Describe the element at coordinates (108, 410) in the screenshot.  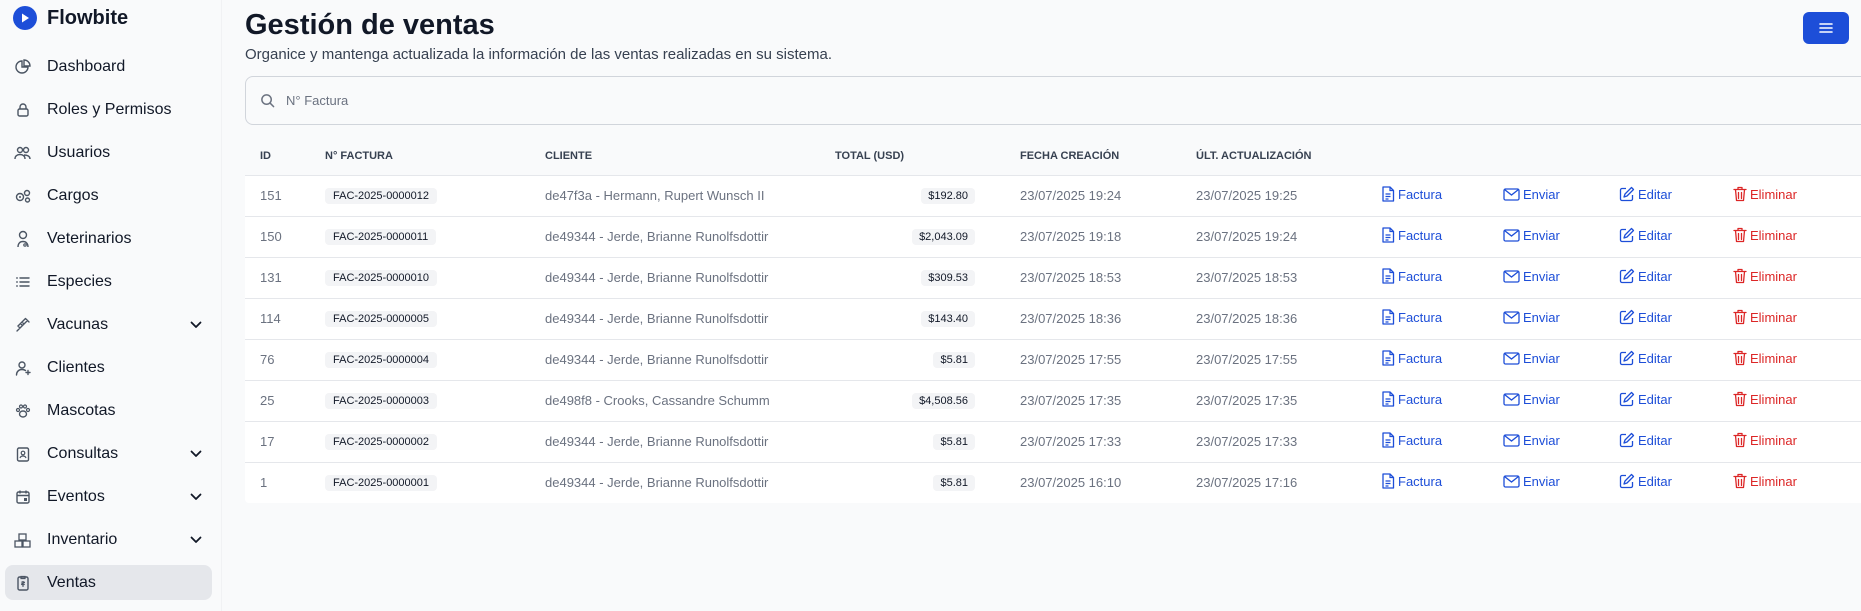
I see `sidebar-item-mascotas: Mascotas` at that location.